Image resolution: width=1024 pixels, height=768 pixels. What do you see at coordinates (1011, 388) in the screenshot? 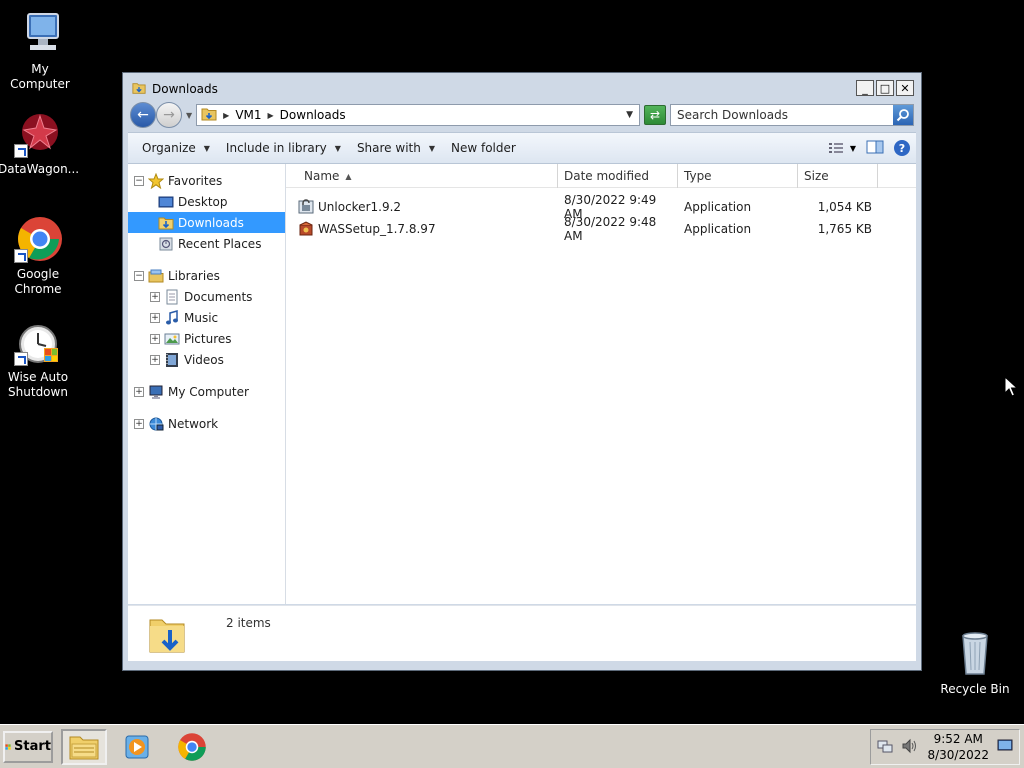
I see `mouse-cursor-icon` at bounding box center [1011, 388].